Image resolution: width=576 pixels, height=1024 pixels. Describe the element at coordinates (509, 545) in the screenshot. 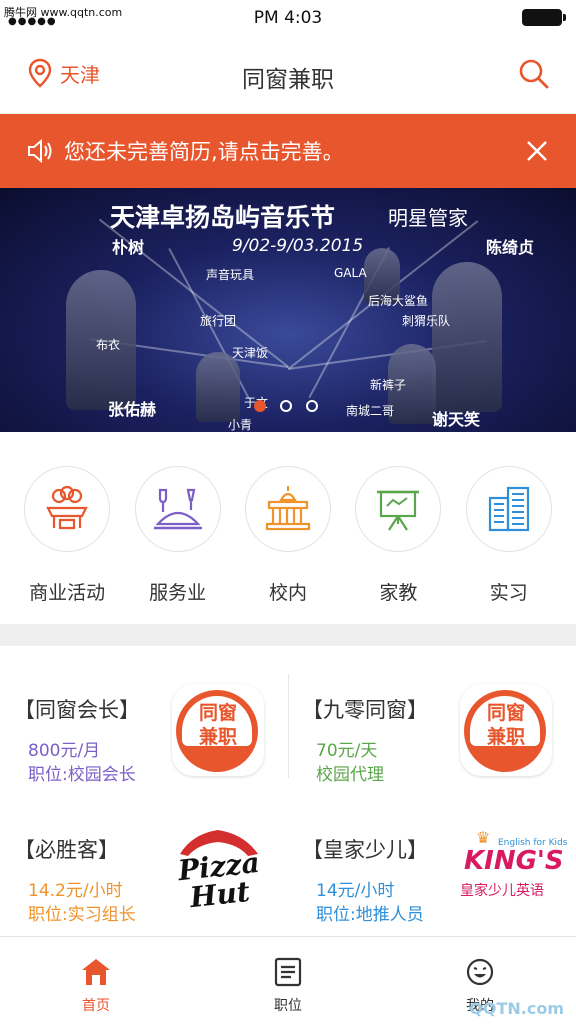

I see `category-internship: 实习` at that location.